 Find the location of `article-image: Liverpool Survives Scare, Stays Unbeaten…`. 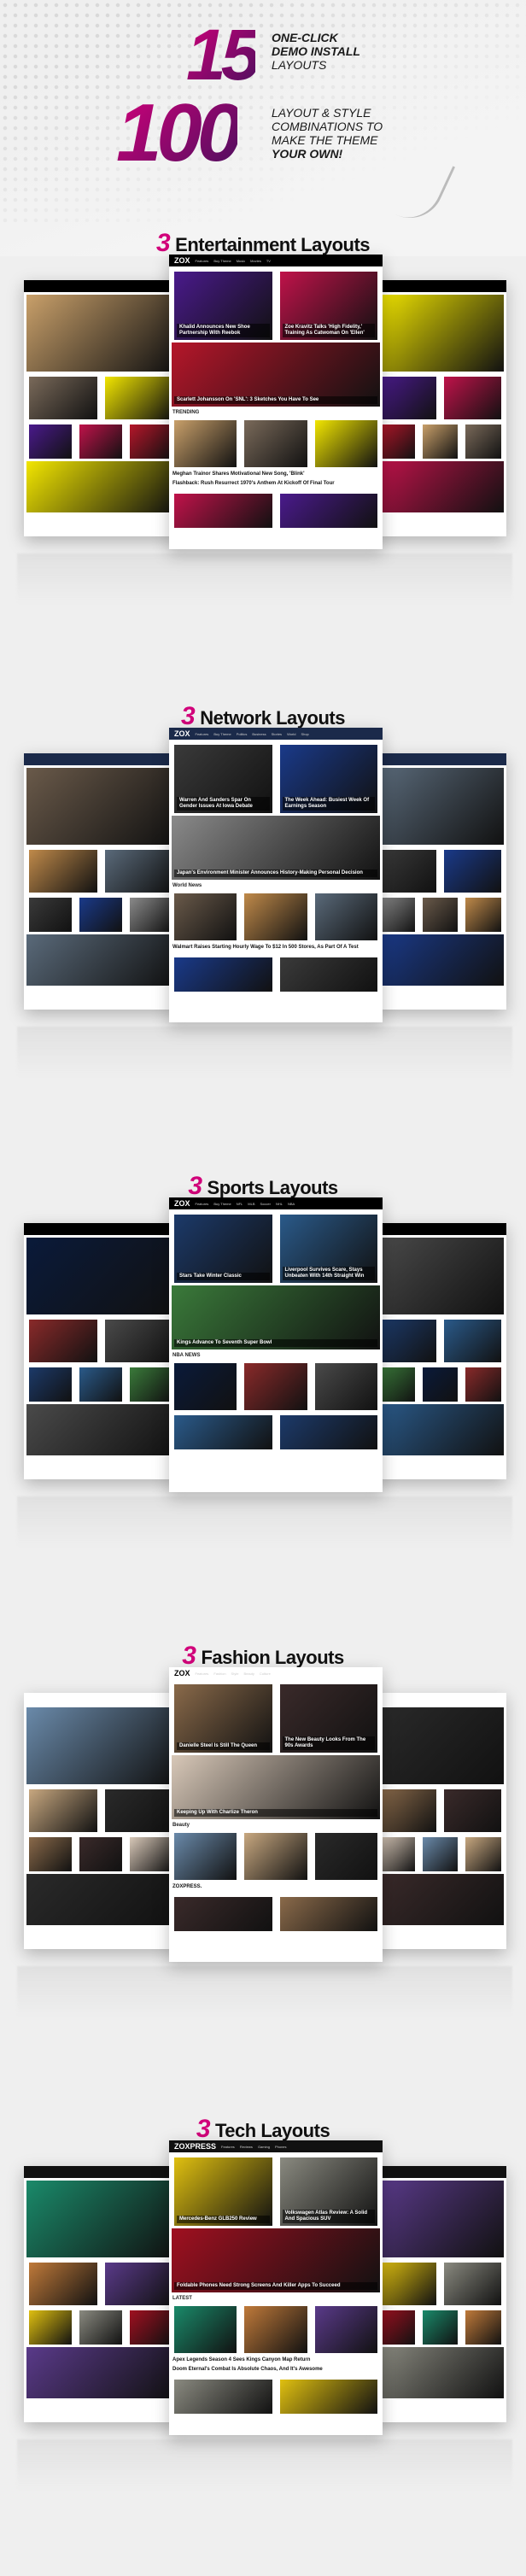

article-image: Liverpool Survives Scare, Stays Unbeaten… is located at coordinates (328, 1249).